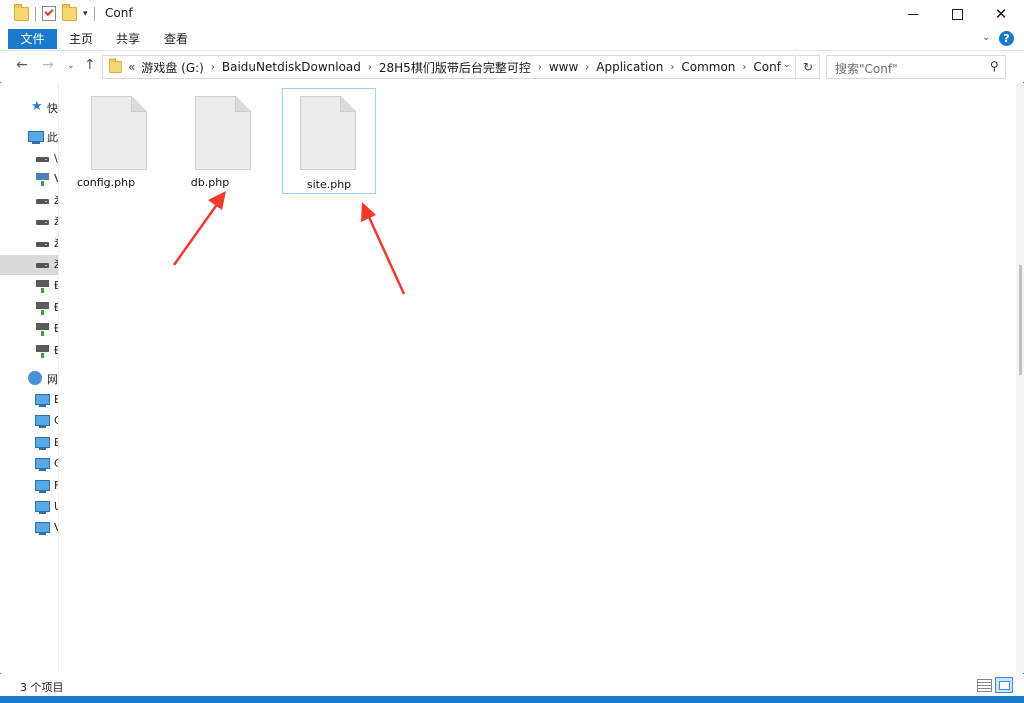 Image resolution: width=1024 pixels, height=703 pixels. I want to click on annotation-arrow-site, so click(383, 248).